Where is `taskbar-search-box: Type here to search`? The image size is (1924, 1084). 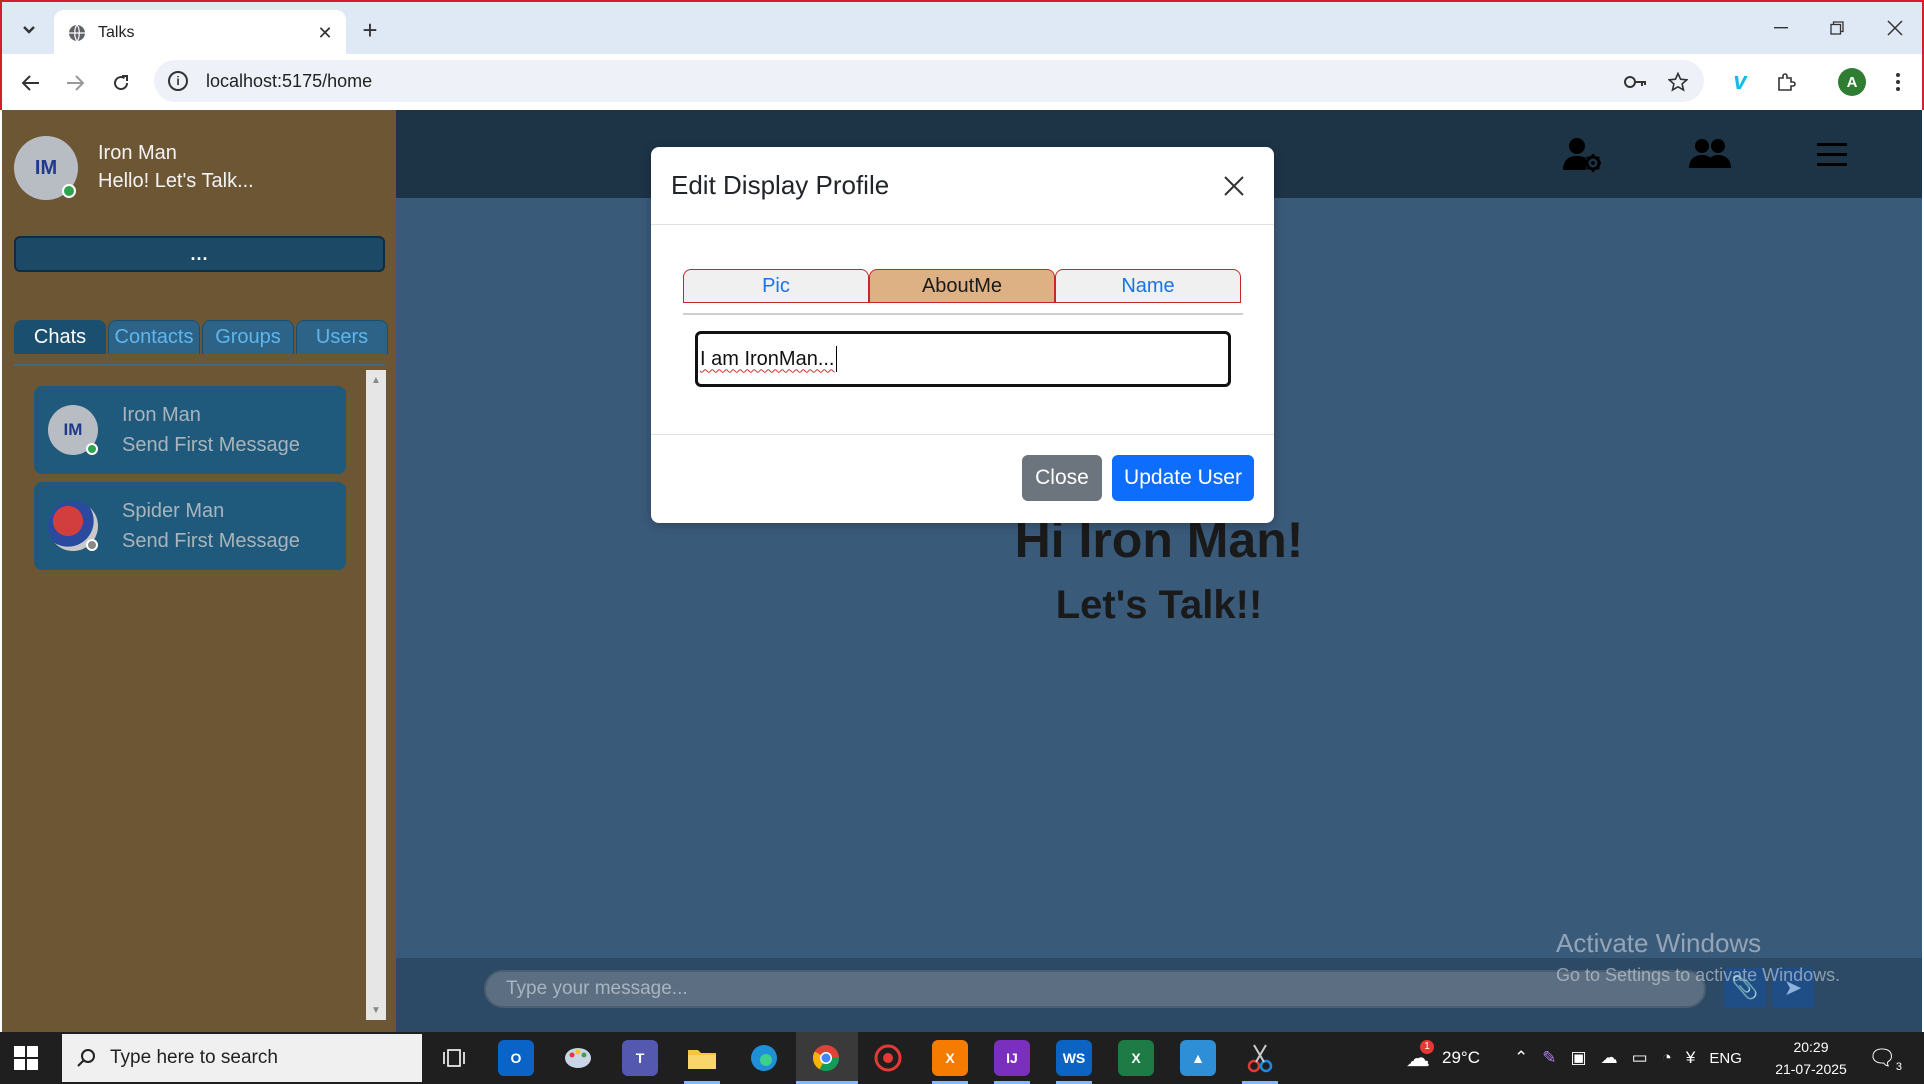 taskbar-search-box: Type here to search is located at coordinates (242, 1058).